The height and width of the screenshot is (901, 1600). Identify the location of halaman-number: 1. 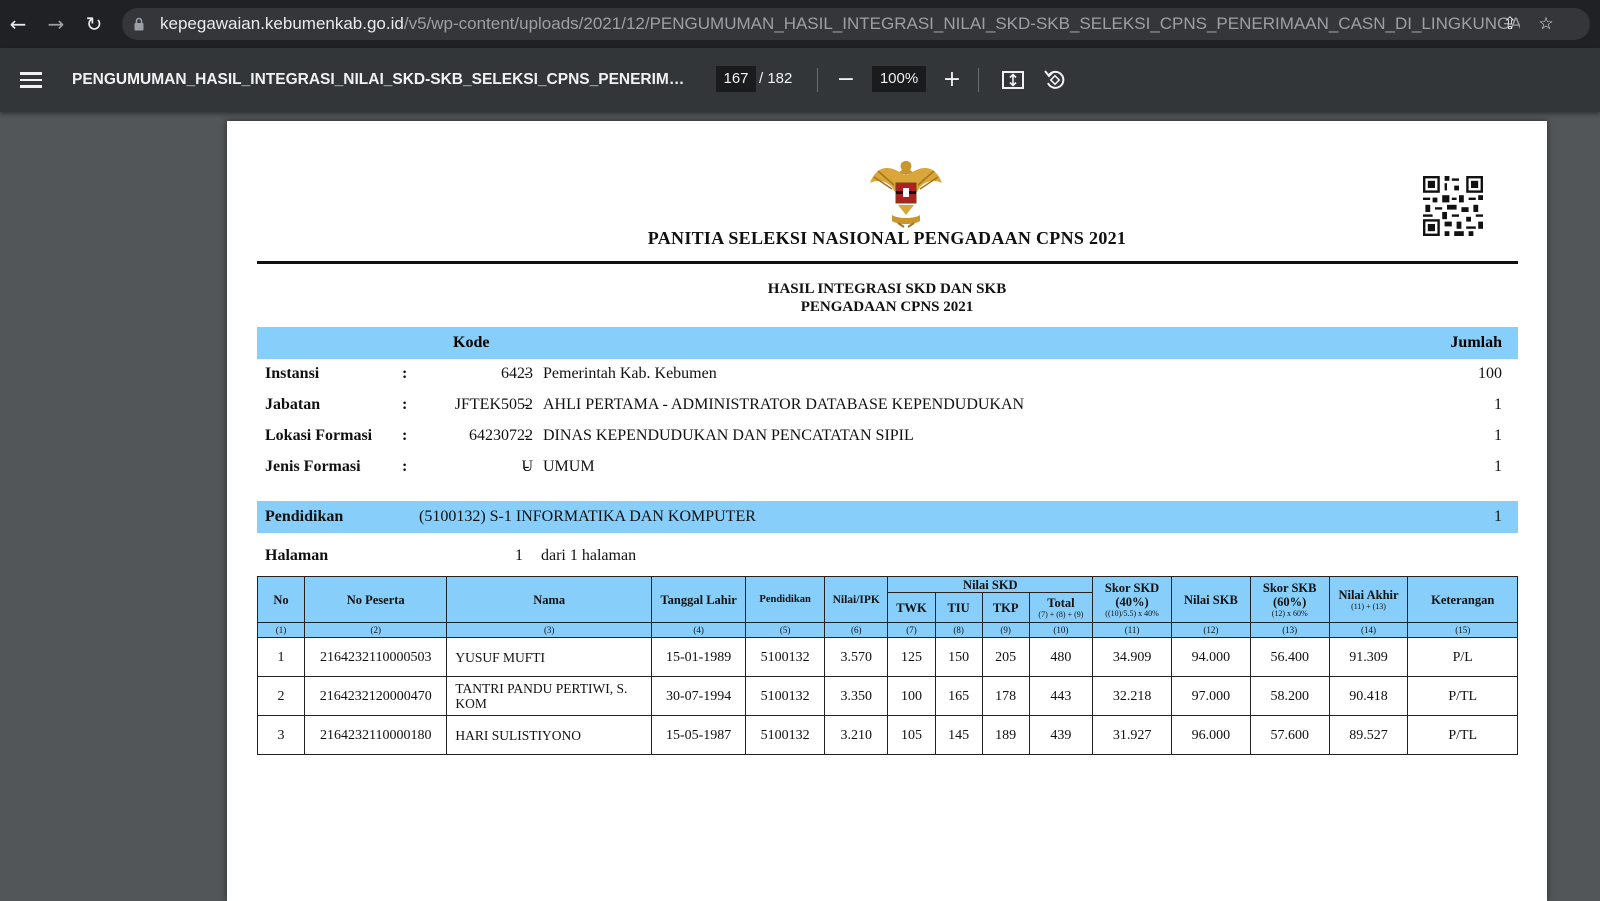
(519, 555).